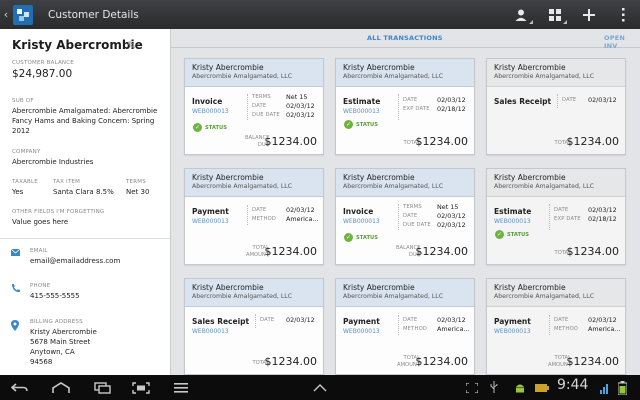 This screenshot has width=640, height=400. I want to click on phone-label: PHONE, so click(40, 286).